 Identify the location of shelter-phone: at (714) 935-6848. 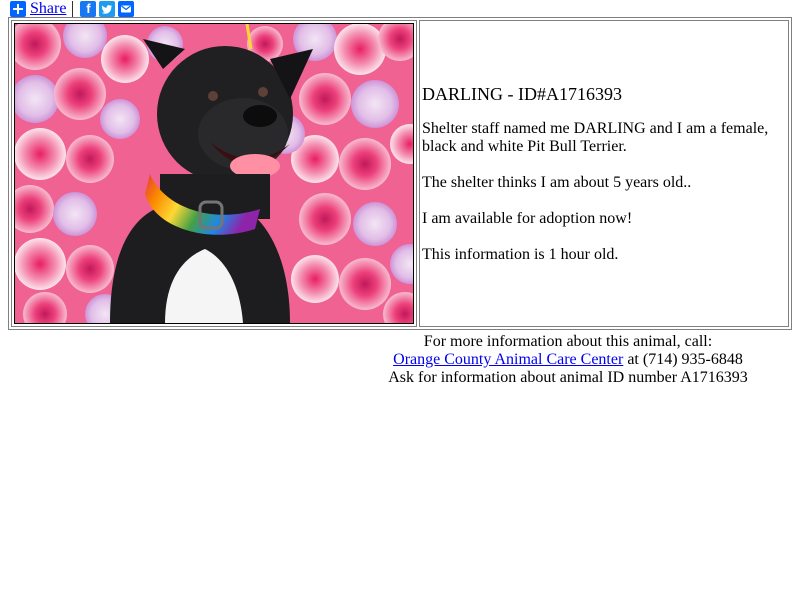
(683, 359).